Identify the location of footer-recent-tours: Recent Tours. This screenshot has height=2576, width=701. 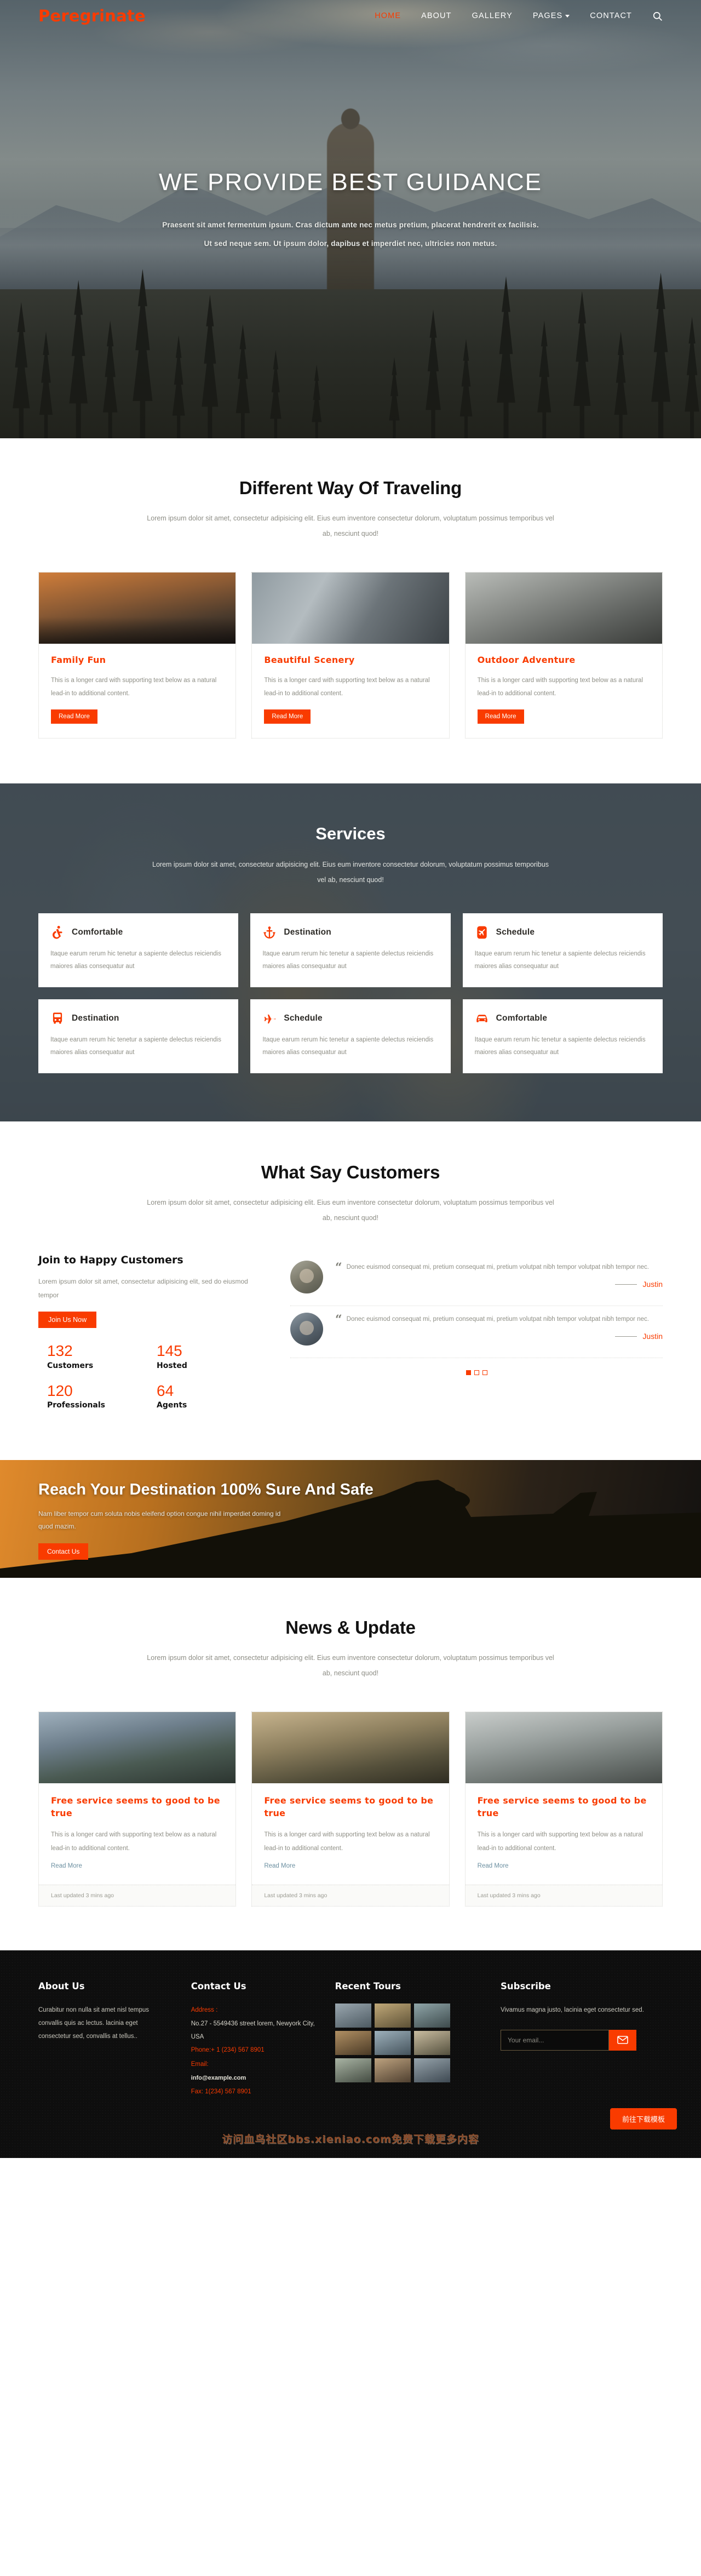
(408, 2040).